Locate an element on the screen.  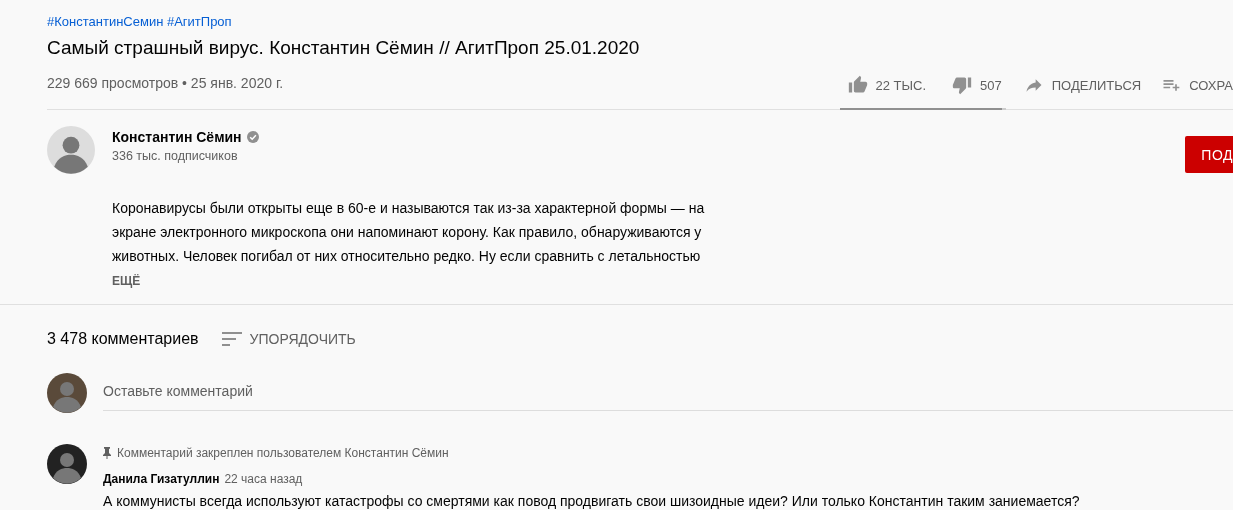
comment-count: 3 478 комментариев is located at coordinates (123, 339).